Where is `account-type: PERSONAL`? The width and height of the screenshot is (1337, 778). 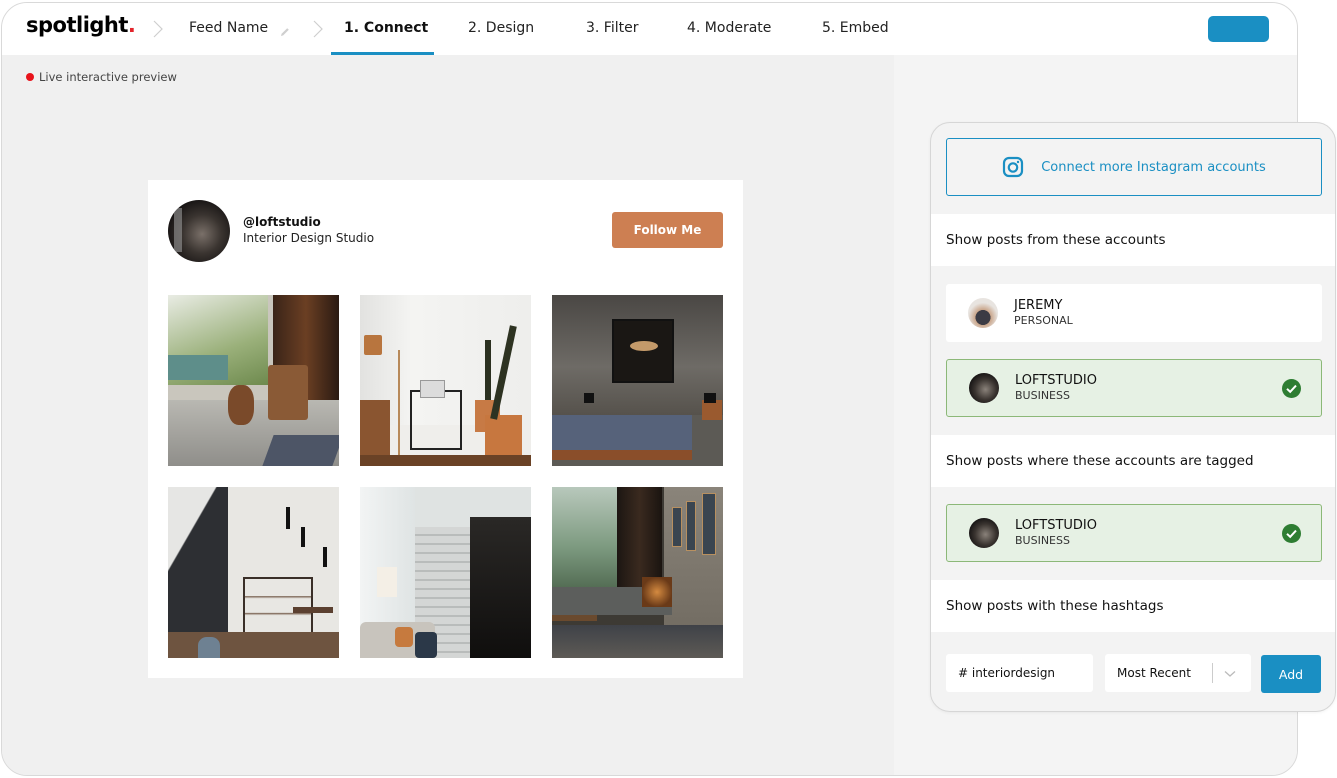 account-type: PERSONAL is located at coordinates (1043, 320).